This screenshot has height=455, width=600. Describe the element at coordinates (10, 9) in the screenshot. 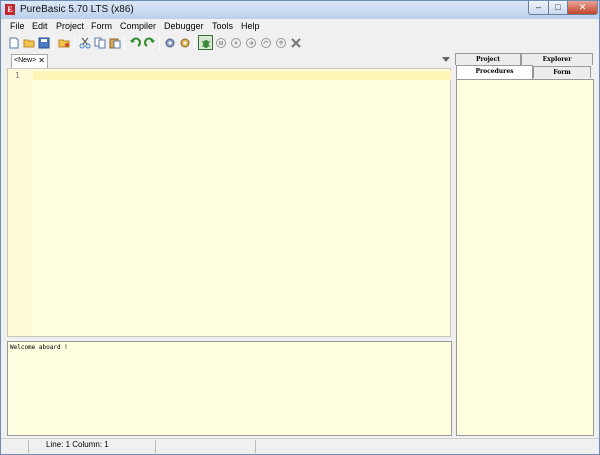

I see `purebasic-logo-icon: E` at that location.